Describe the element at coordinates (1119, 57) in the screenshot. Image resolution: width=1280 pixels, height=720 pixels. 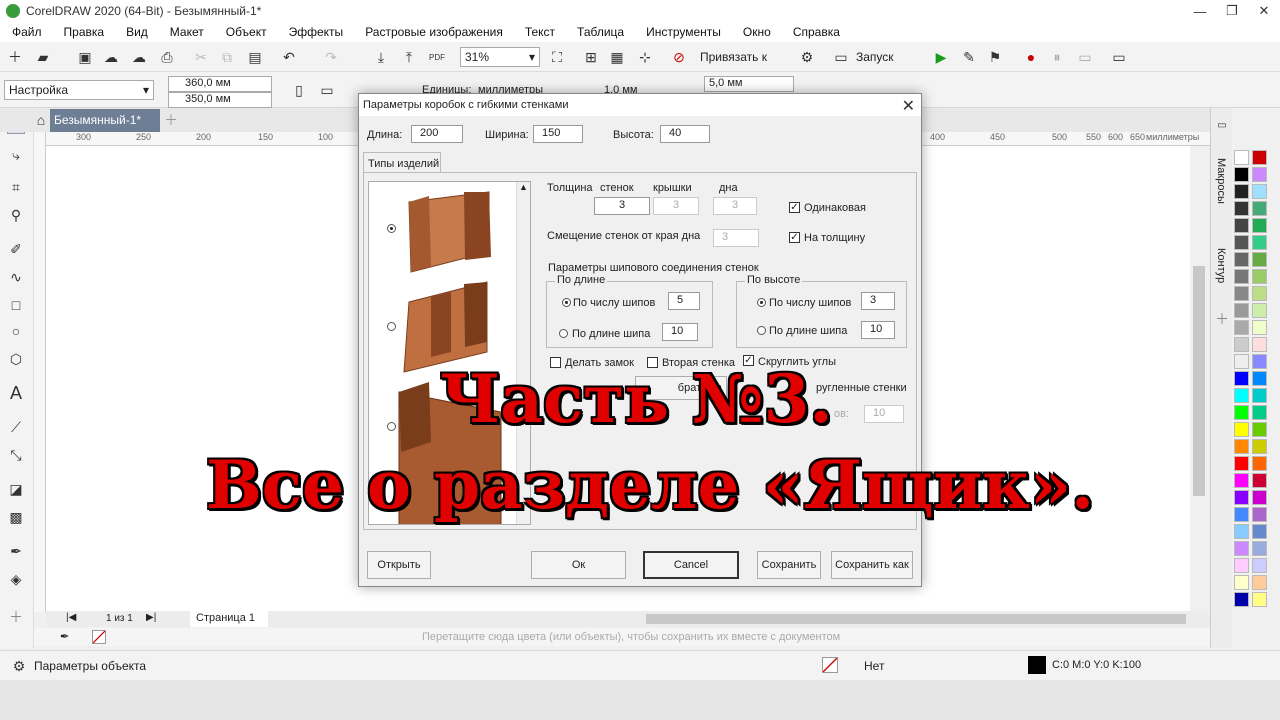
I see `options-icon: ▭` at that location.